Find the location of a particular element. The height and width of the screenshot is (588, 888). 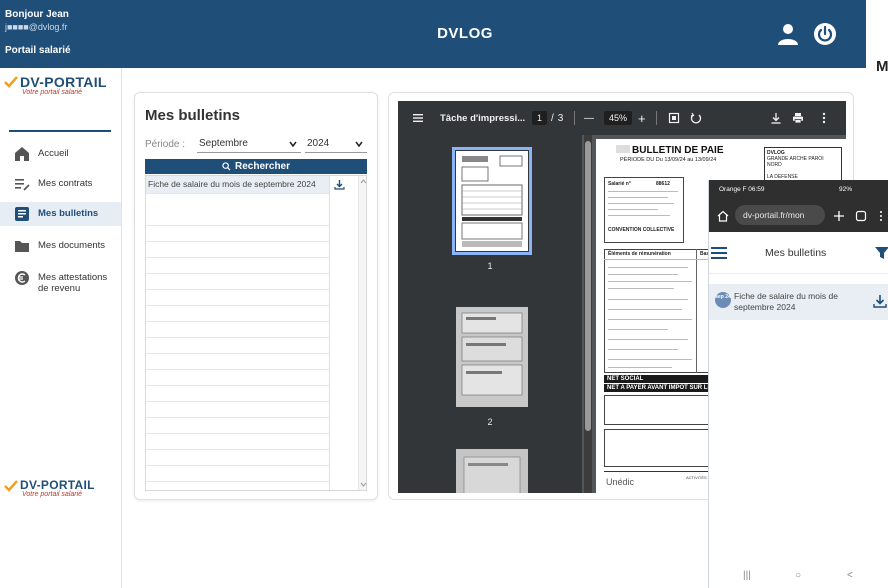

page-current: 1 is located at coordinates (540, 118).